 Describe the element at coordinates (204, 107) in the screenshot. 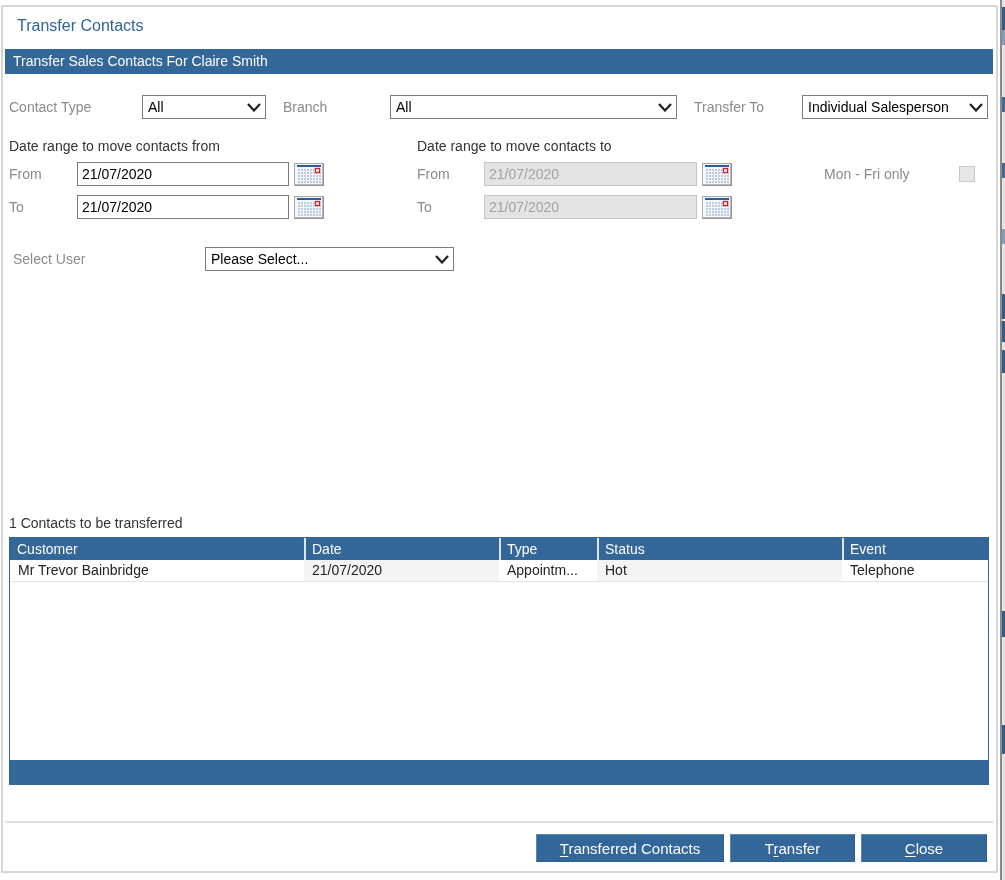

I see `contact-type-dropdown: All` at that location.